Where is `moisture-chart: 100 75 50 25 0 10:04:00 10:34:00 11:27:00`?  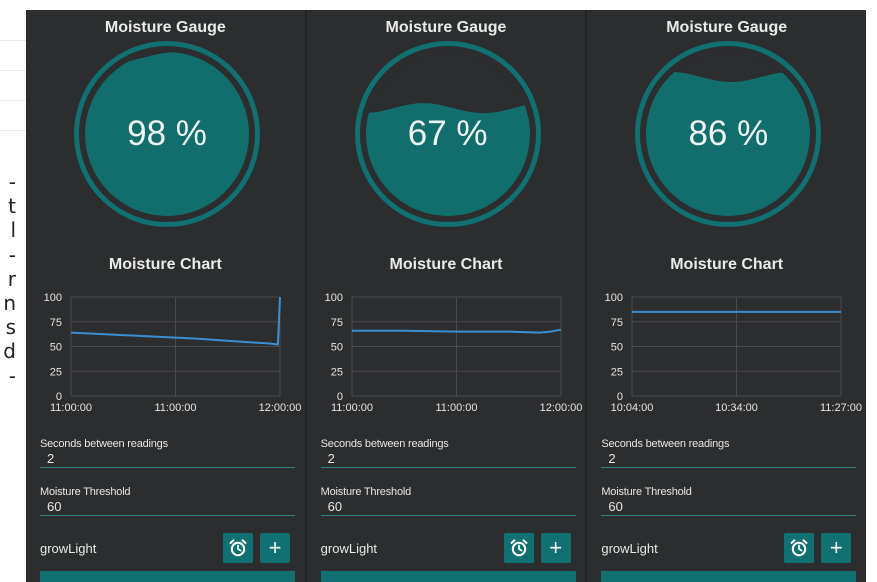
moisture-chart: 100 75 50 25 0 10:04:00 10:34:00 11:27:00 is located at coordinates (726, 348).